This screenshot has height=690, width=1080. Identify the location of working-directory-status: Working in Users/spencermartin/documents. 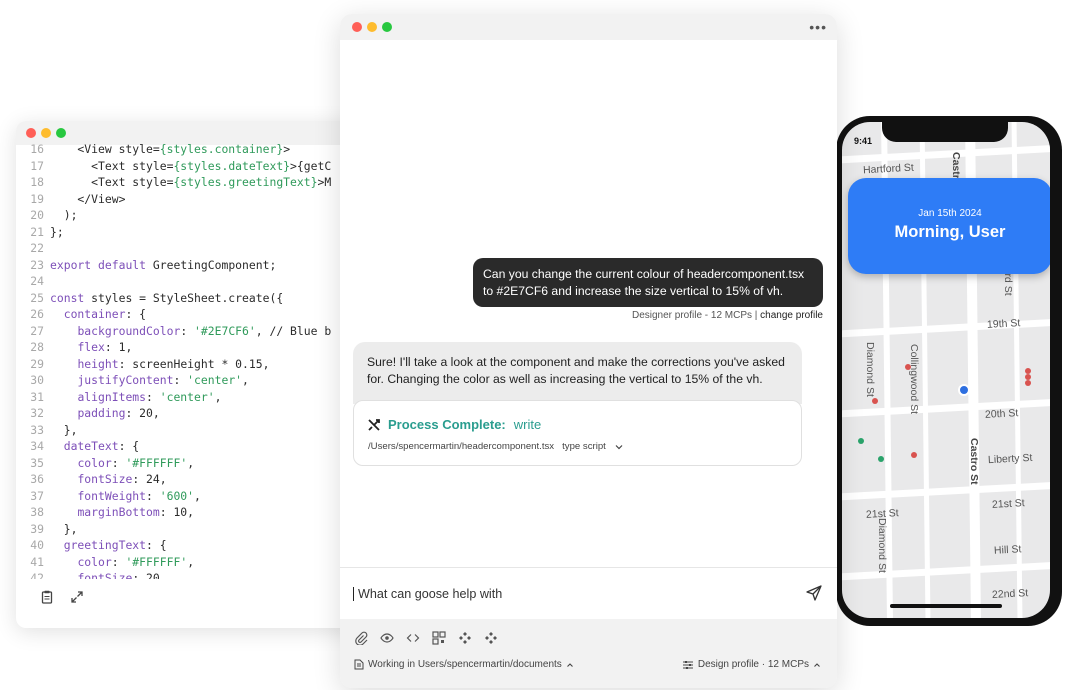
(464, 664).